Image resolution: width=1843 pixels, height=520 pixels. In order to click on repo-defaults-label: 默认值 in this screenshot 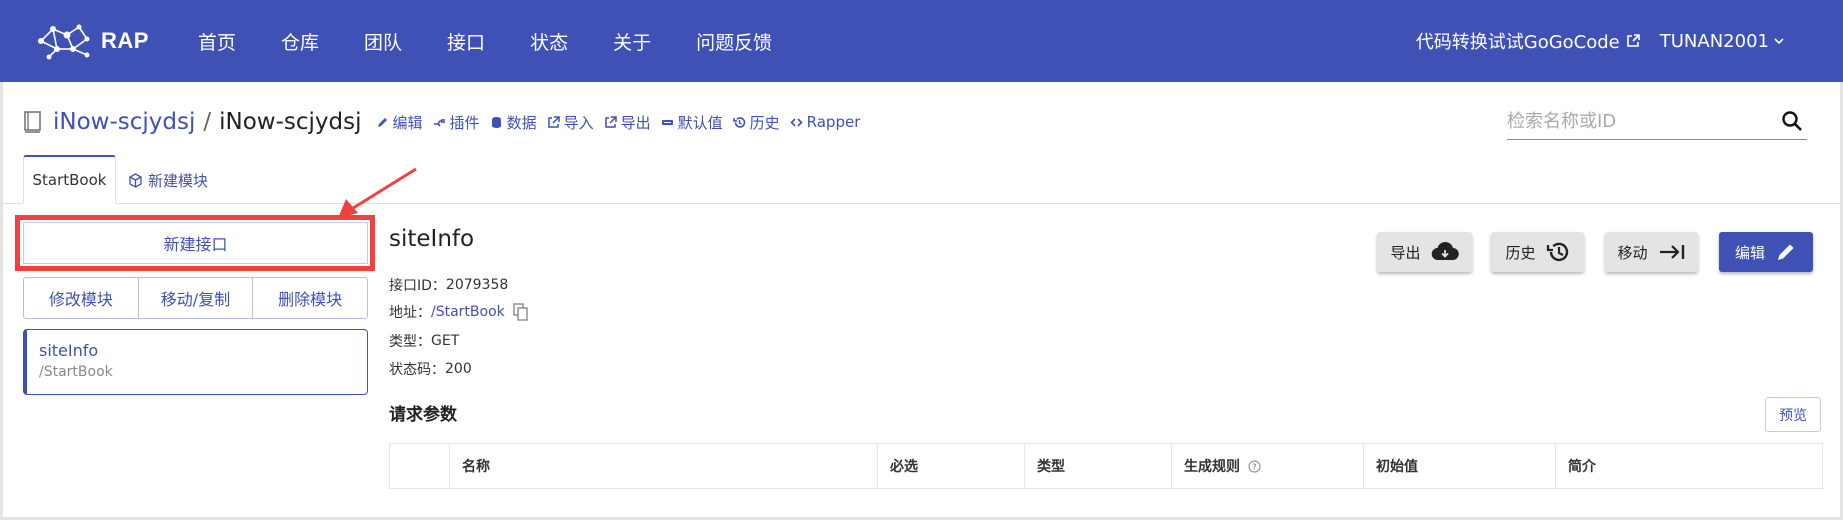, I will do `click(700, 122)`.